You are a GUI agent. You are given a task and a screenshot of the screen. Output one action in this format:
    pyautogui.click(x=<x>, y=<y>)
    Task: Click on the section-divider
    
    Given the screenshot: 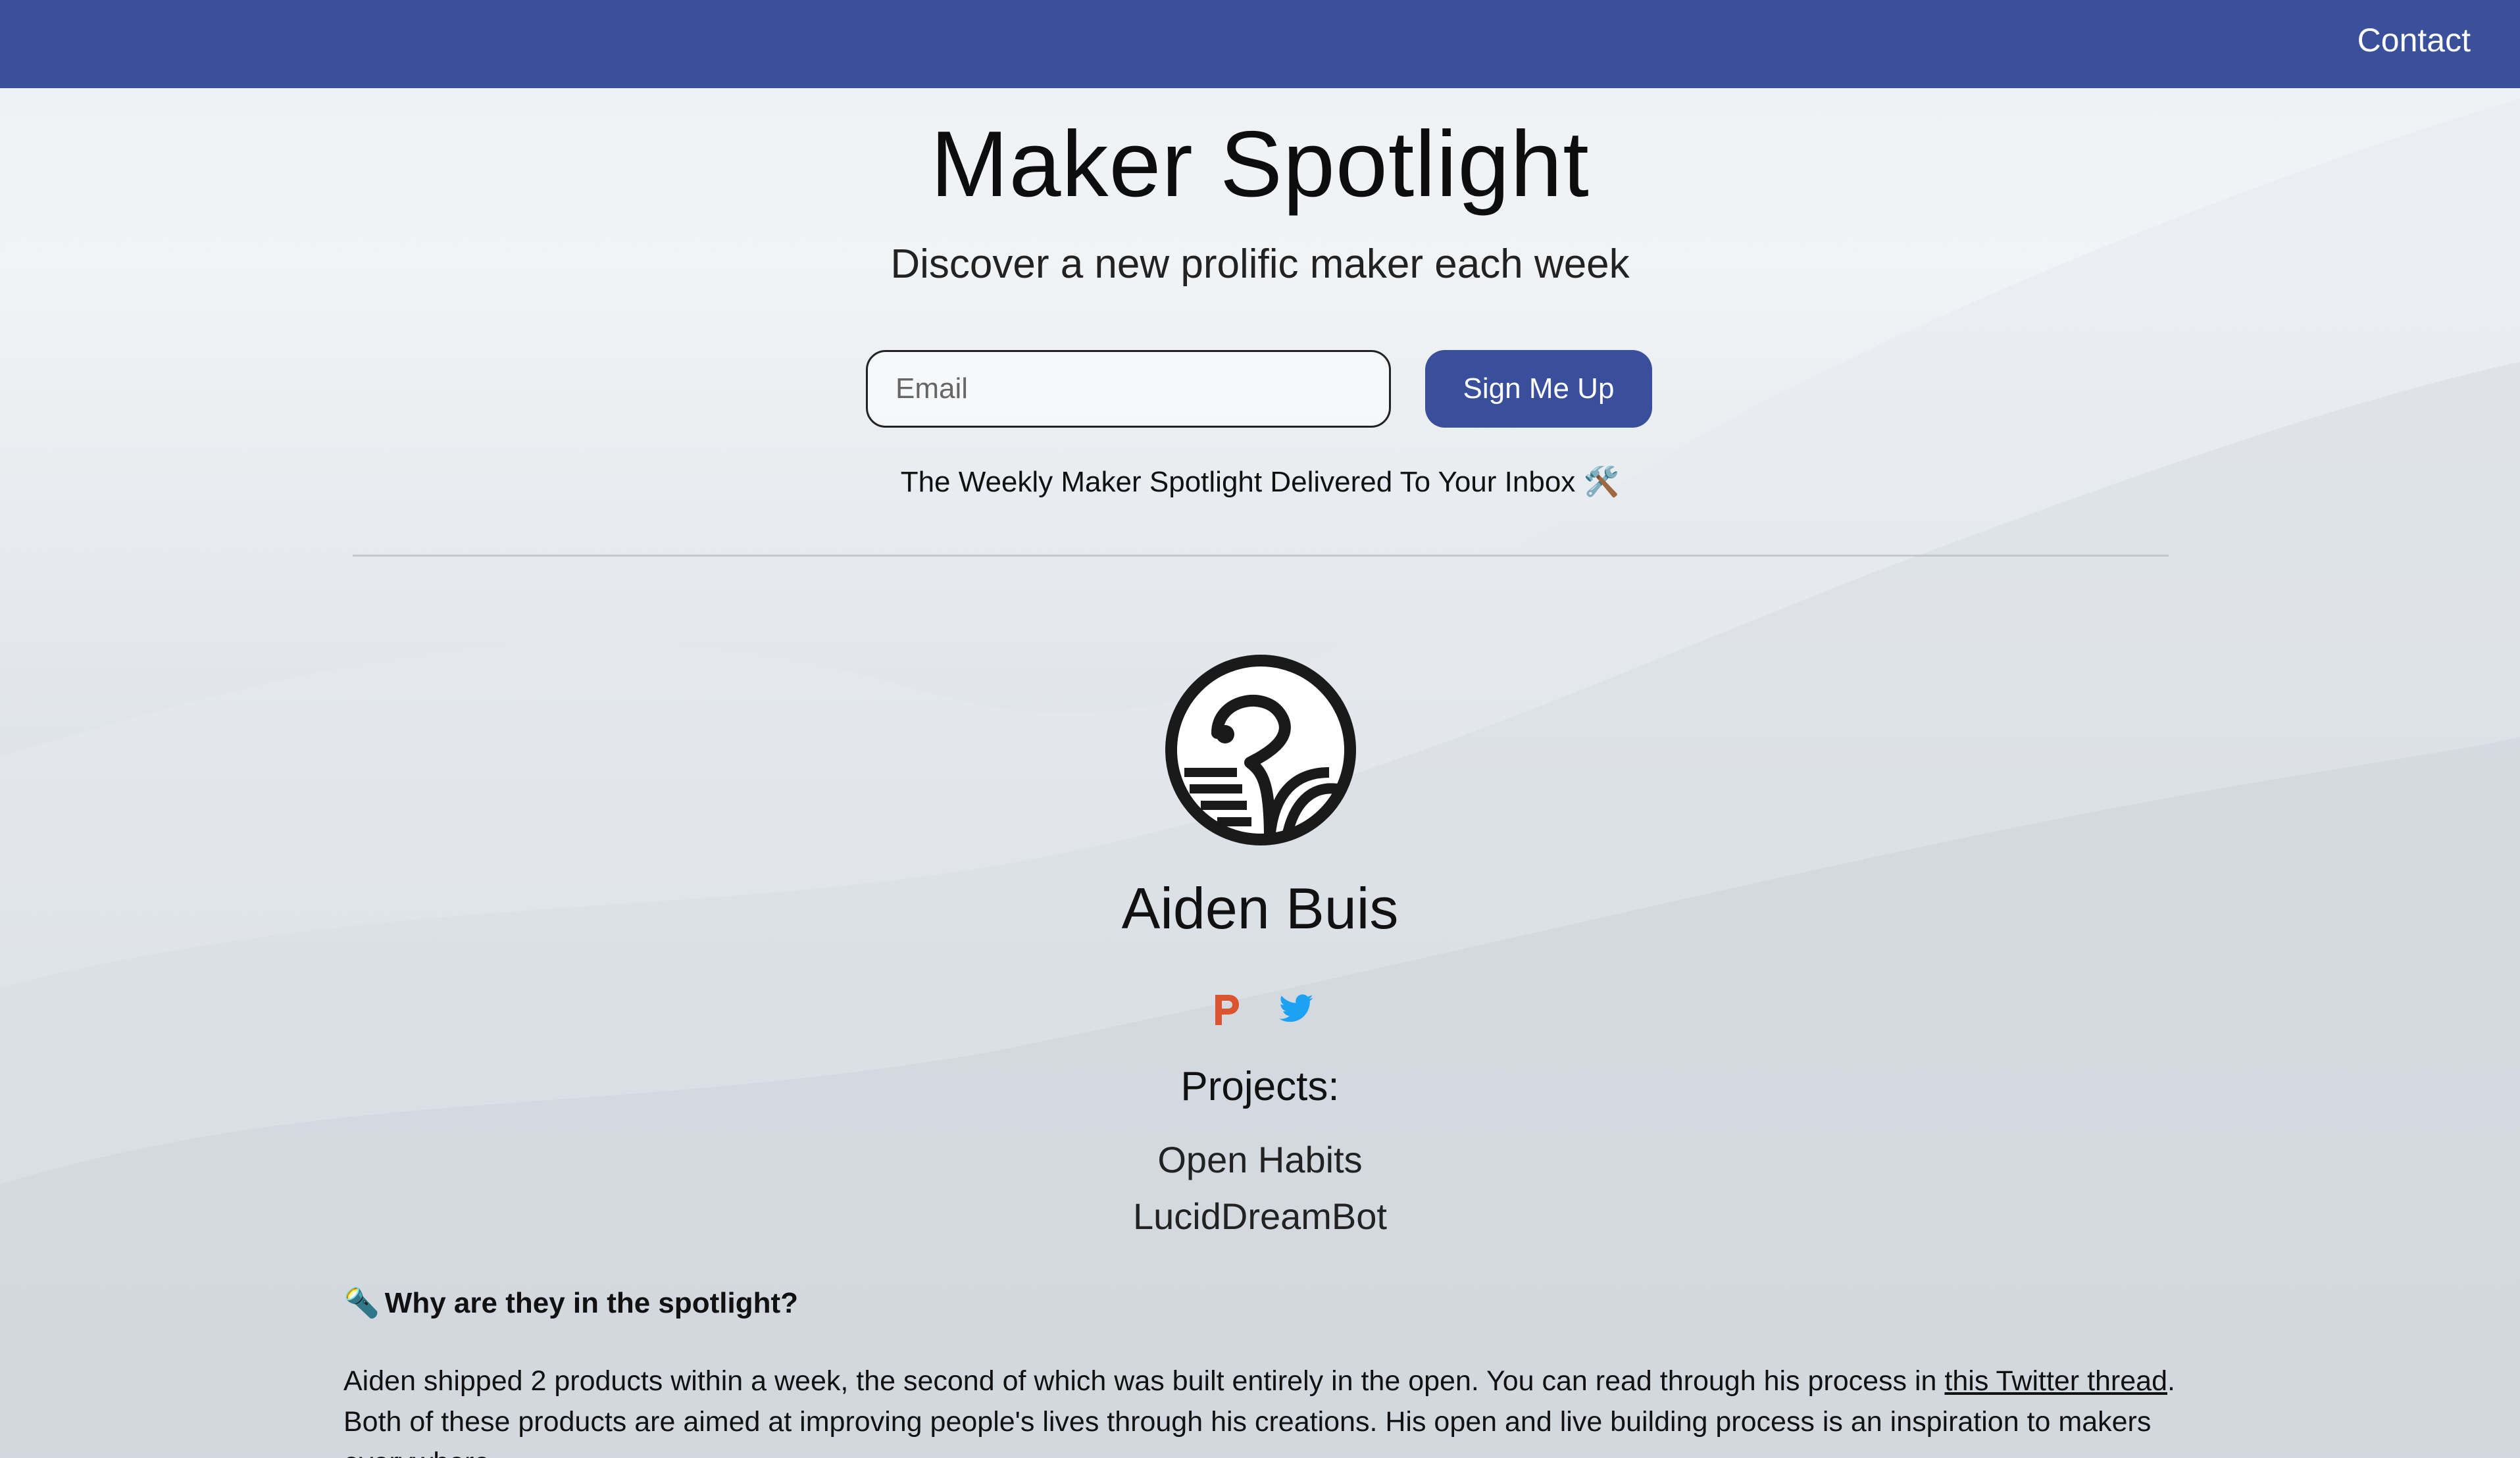 What is the action you would take?
    pyautogui.click(x=1261, y=556)
    